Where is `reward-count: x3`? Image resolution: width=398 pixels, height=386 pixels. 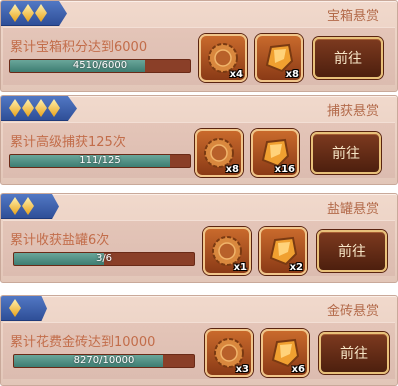
reward-count: x3 is located at coordinates (242, 369).